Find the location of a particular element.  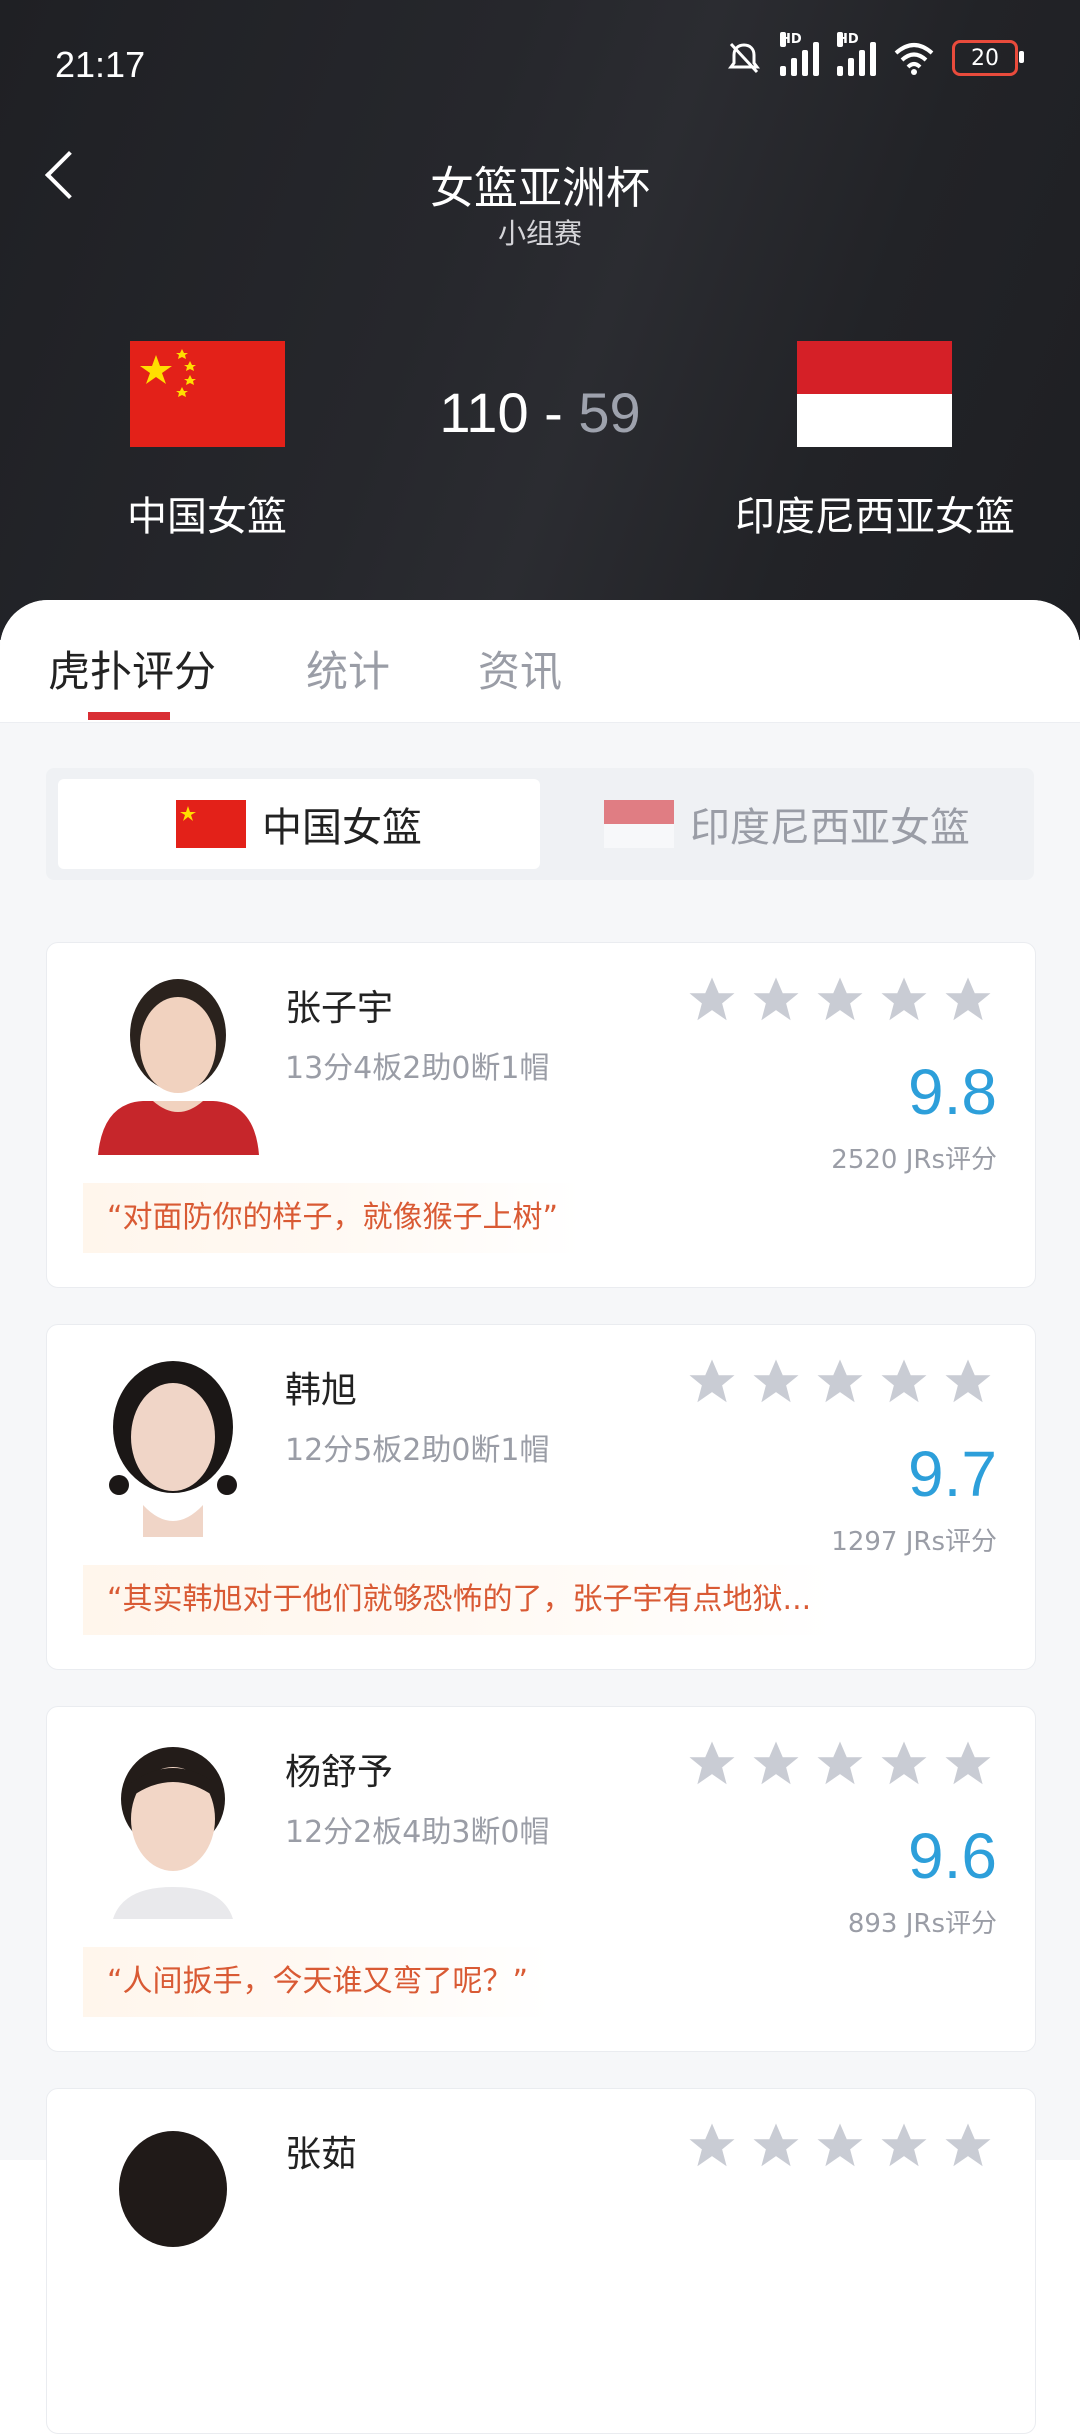

home-score: 110 is located at coordinates (484, 412).